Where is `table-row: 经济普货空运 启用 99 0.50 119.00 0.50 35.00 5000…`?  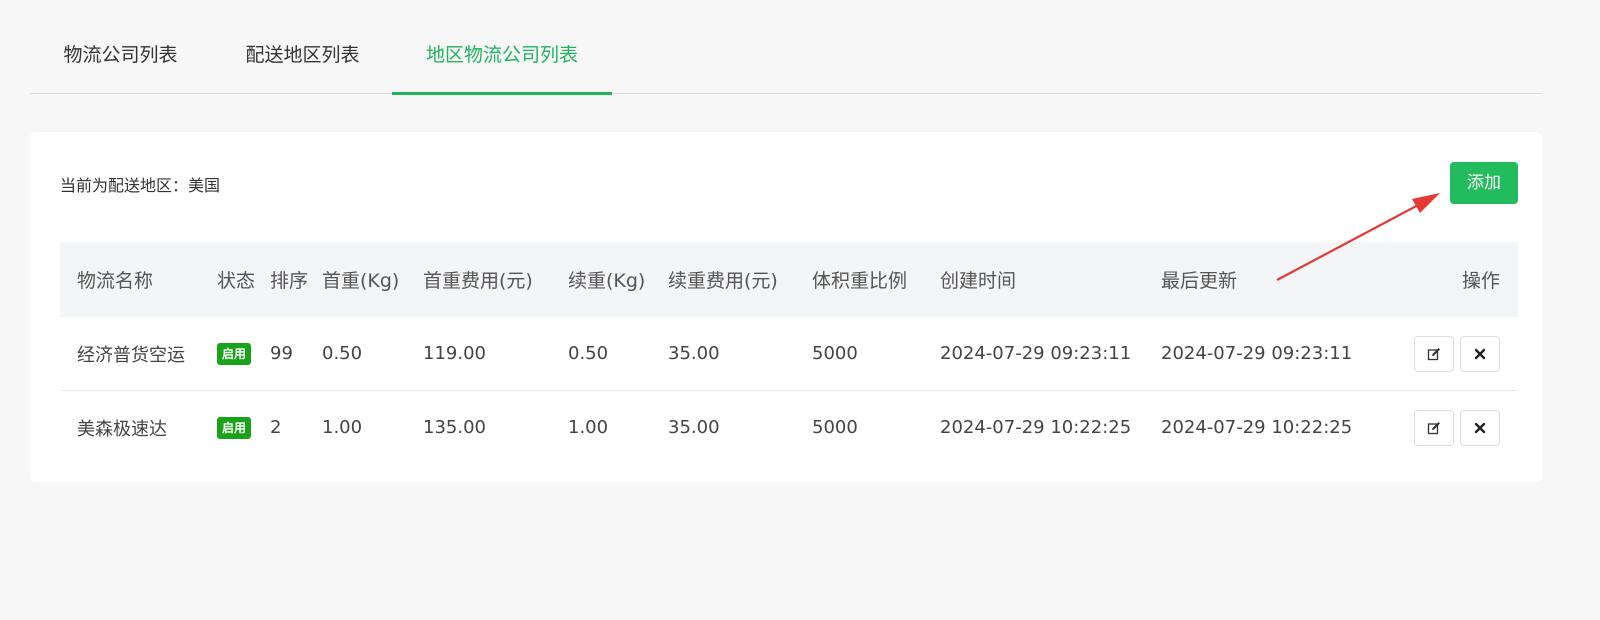
table-row: 经济普货空运 启用 99 0.50 119.00 0.50 35.00 5000… is located at coordinates (789, 354).